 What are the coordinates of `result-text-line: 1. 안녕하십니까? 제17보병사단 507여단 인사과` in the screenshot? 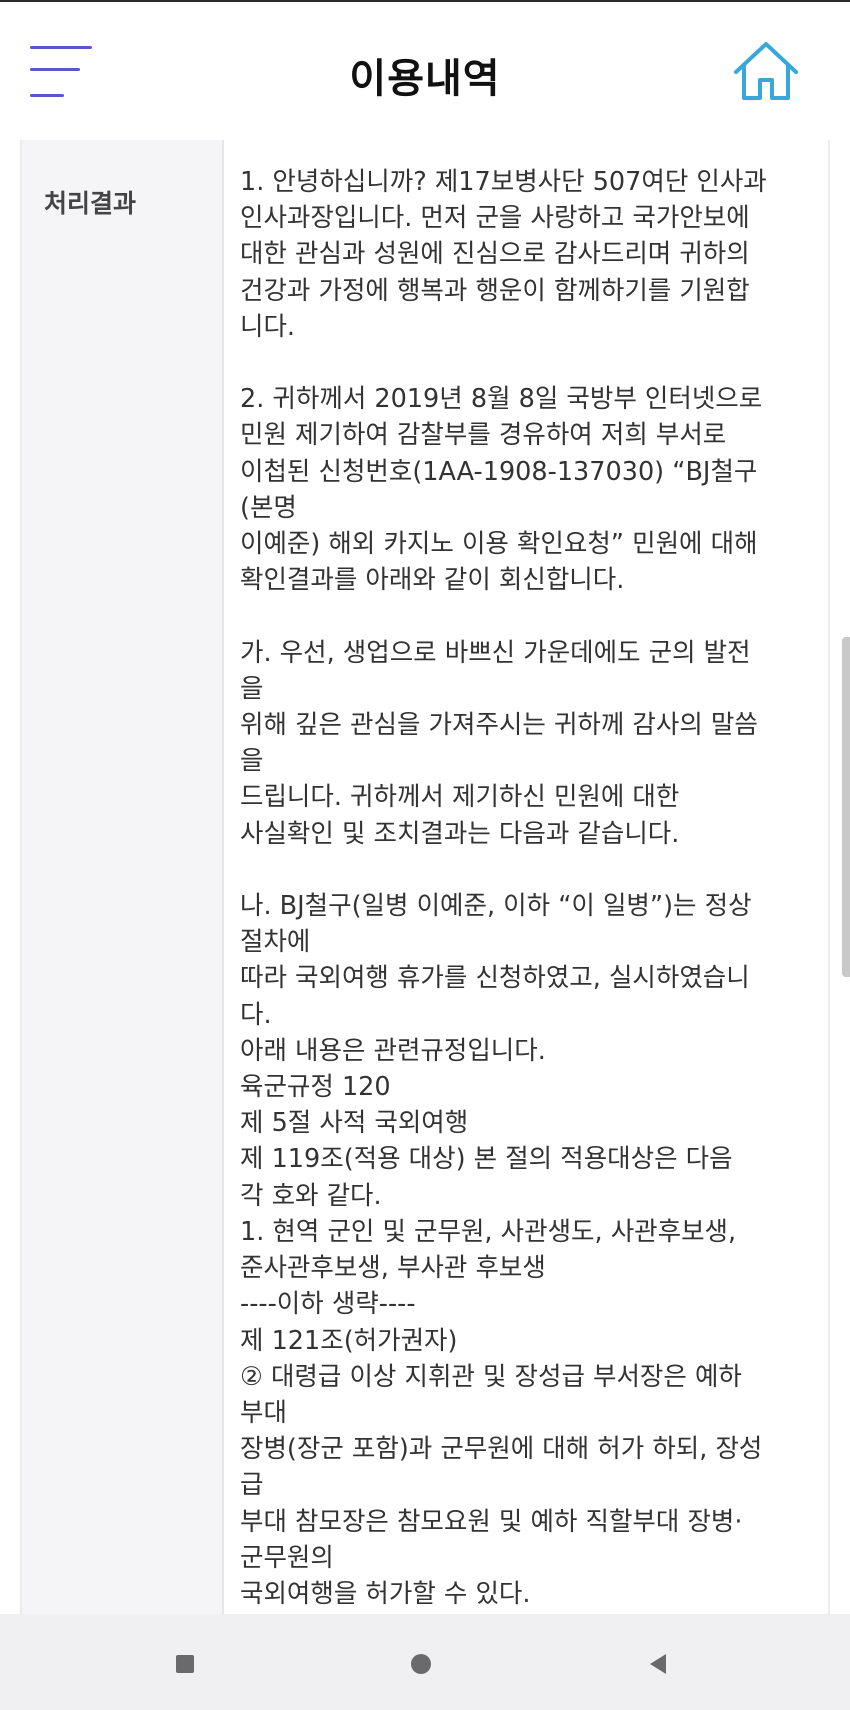 It's located at (503, 182).